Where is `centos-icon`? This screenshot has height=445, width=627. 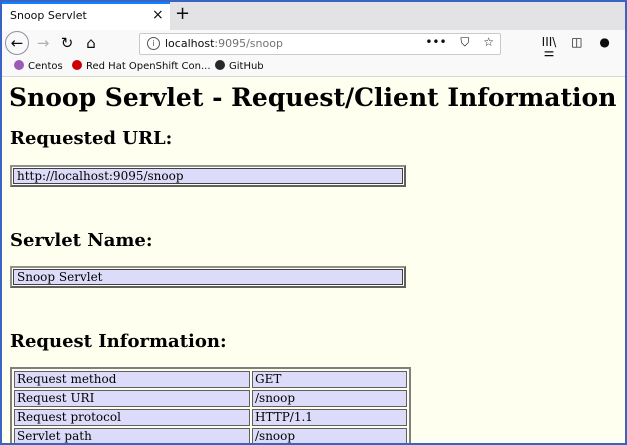
centos-icon is located at coordinates (19, 65).